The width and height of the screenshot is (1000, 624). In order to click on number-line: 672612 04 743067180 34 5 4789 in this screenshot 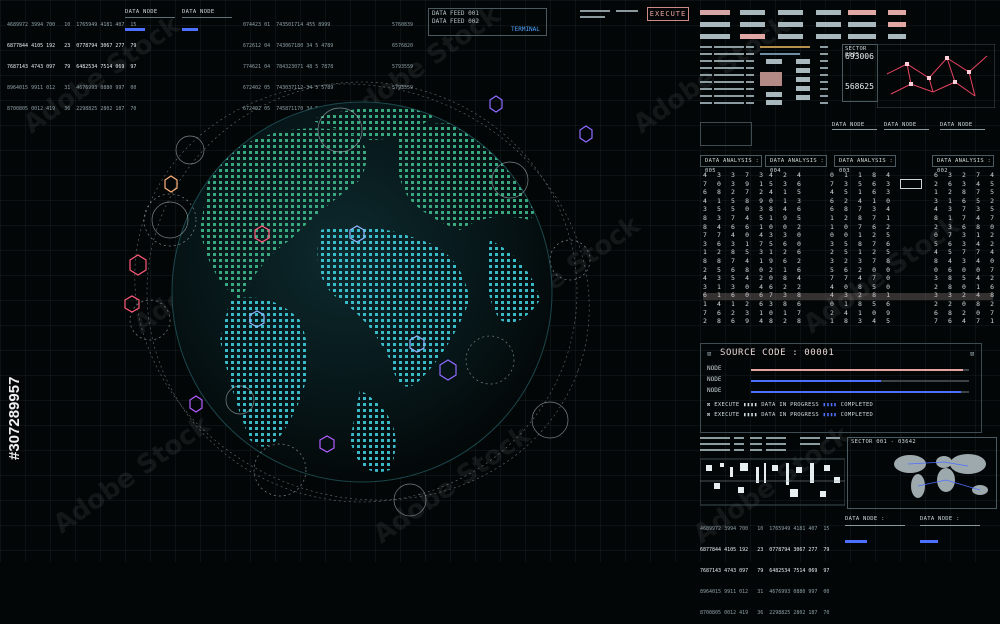, I will do `click(288, 46)`.